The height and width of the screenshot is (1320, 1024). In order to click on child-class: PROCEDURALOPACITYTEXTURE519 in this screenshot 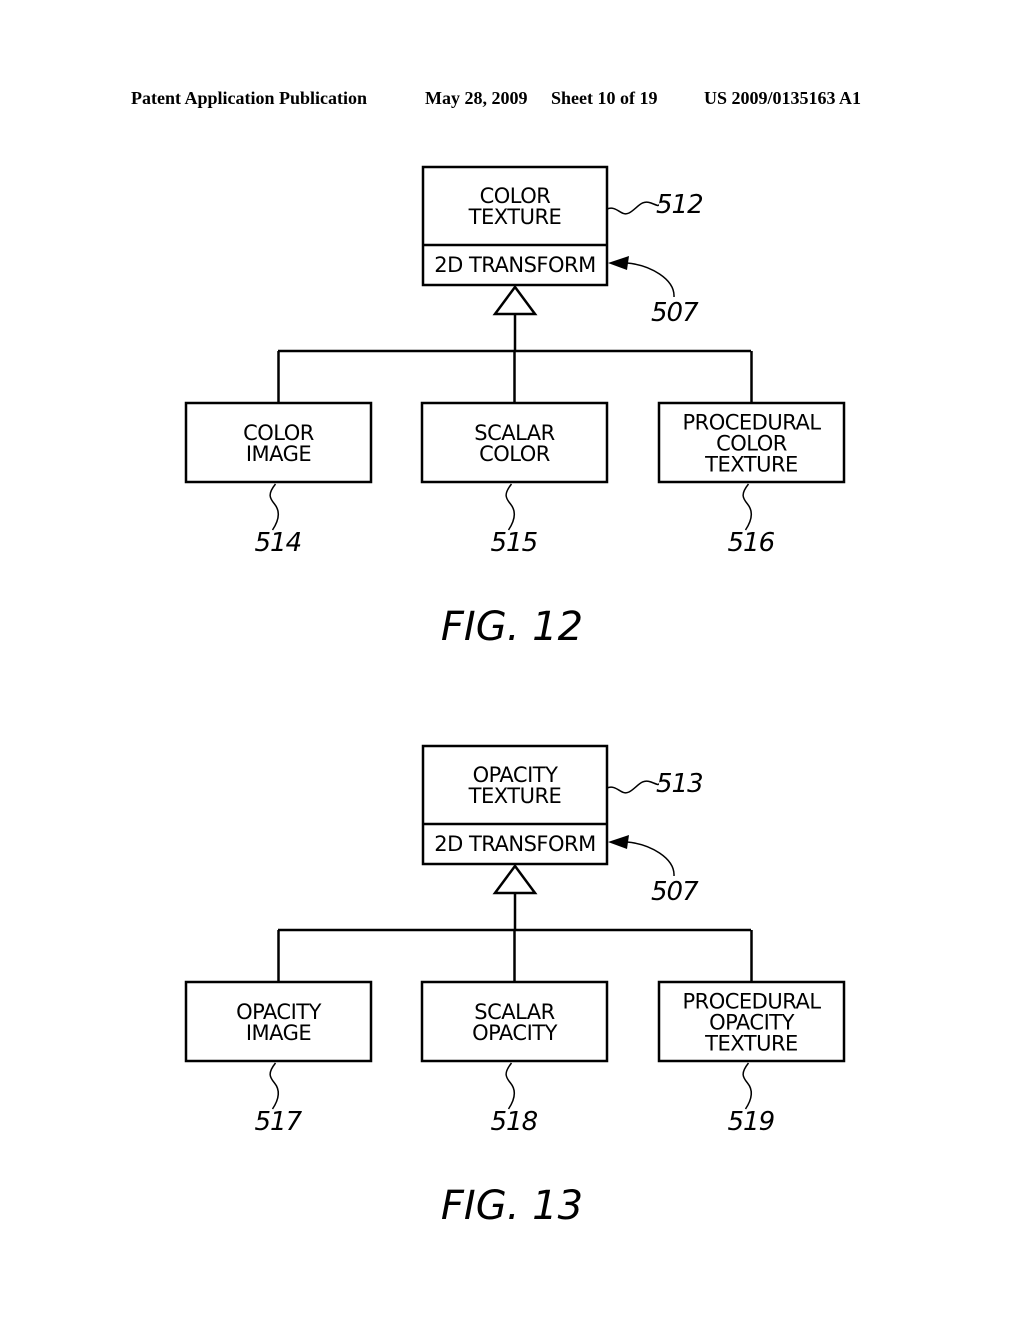, I will do `click(751, 1033)`.